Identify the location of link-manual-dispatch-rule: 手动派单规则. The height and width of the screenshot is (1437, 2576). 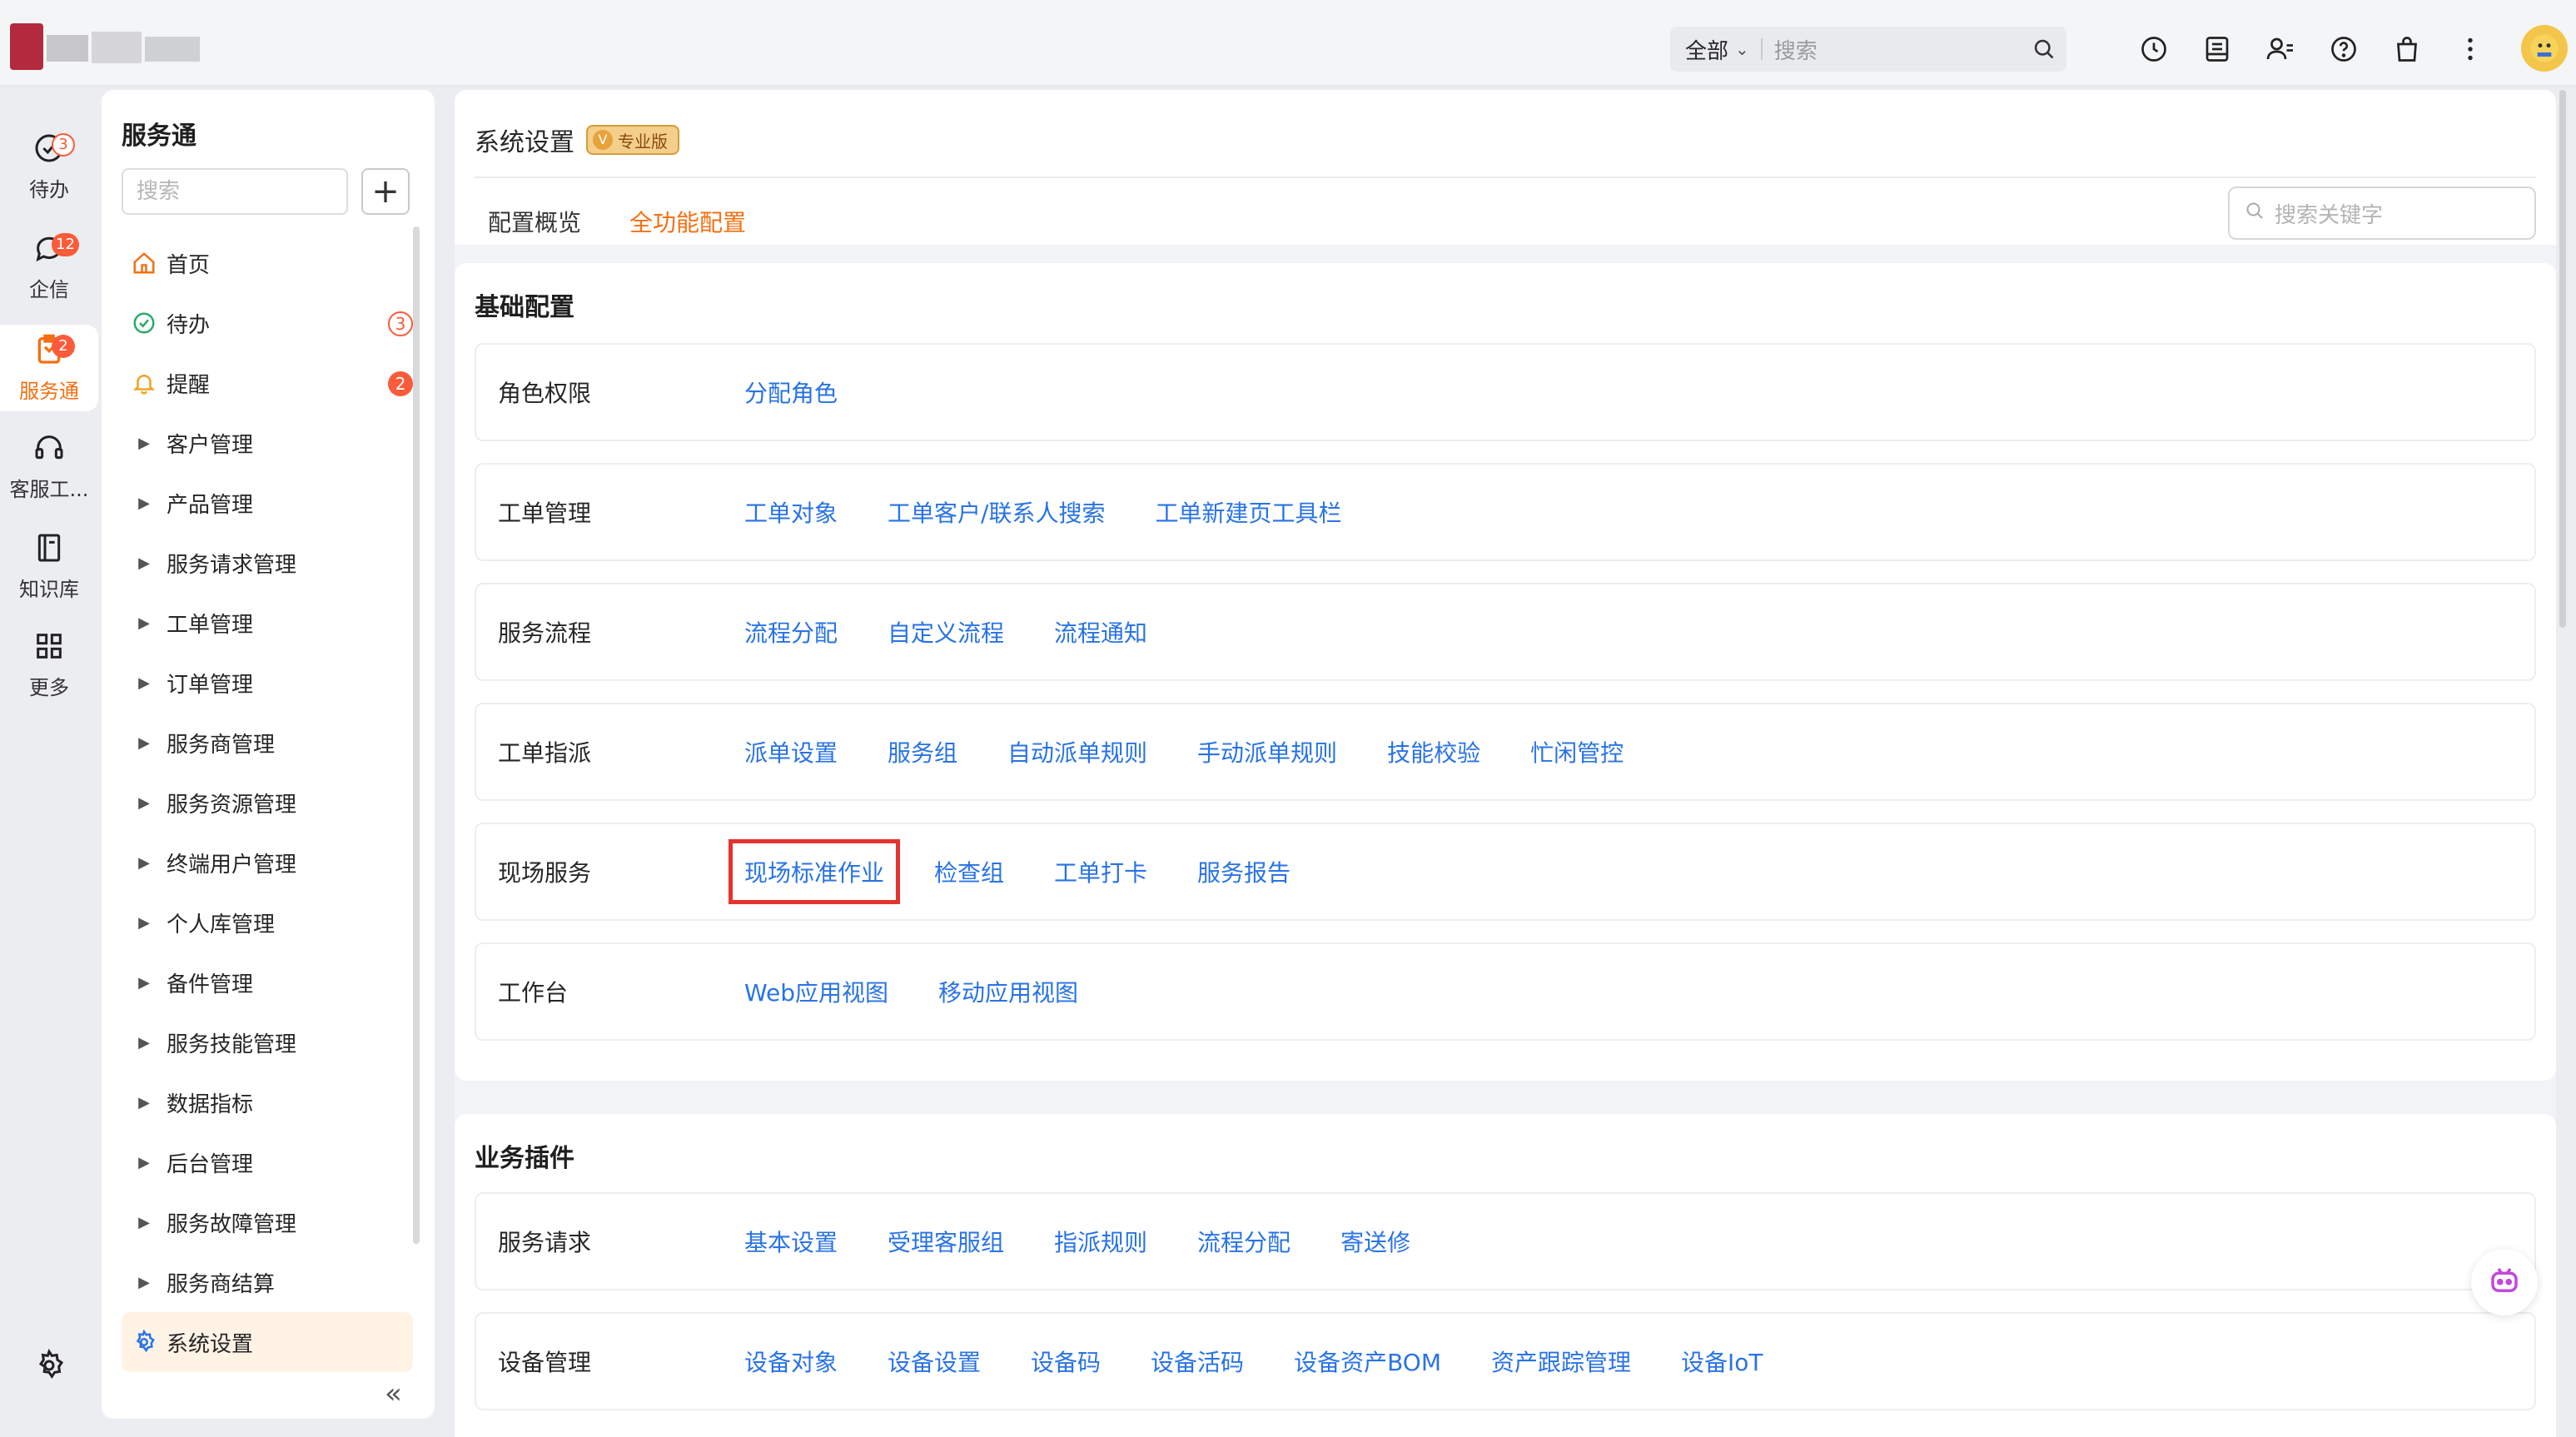
(1267, 751).